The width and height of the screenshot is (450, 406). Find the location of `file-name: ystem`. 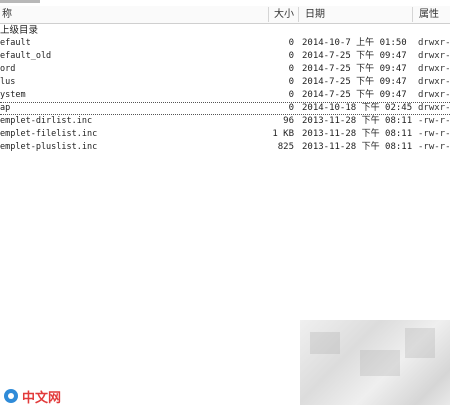

file-name: ystem is located at coordinates (13, 95).